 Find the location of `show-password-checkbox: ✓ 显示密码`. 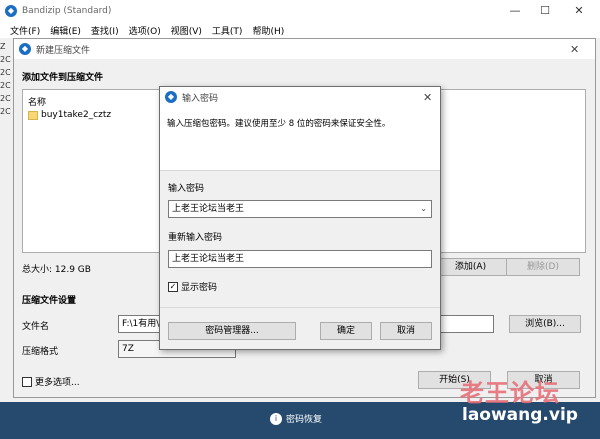

show-password-checkbox: ✓ 显示密码 is located at coordinates (192, 286).